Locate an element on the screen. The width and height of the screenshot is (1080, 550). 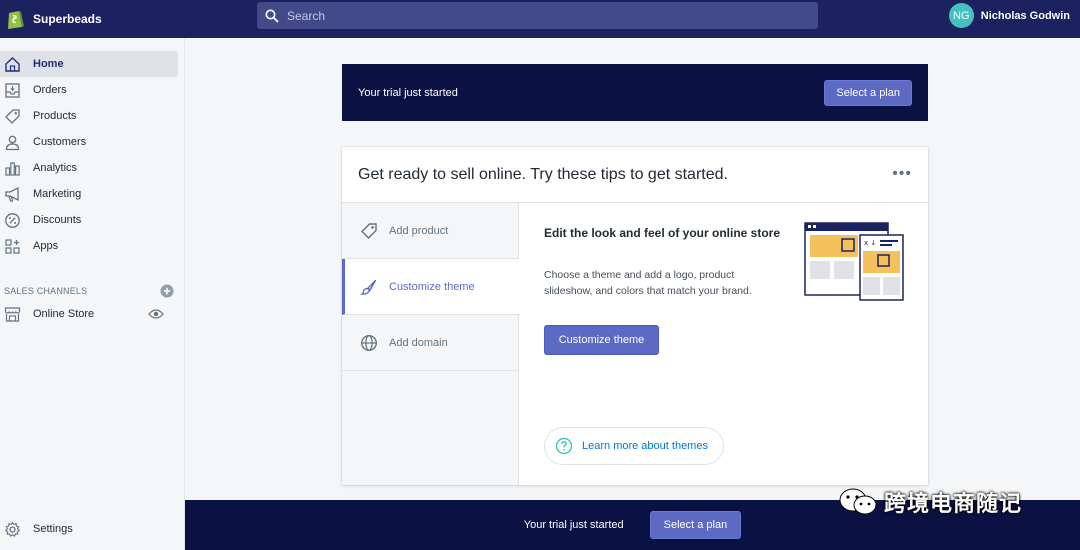
sales-channels-header: SALES CHANNELS is located at coordinates (89, 291).